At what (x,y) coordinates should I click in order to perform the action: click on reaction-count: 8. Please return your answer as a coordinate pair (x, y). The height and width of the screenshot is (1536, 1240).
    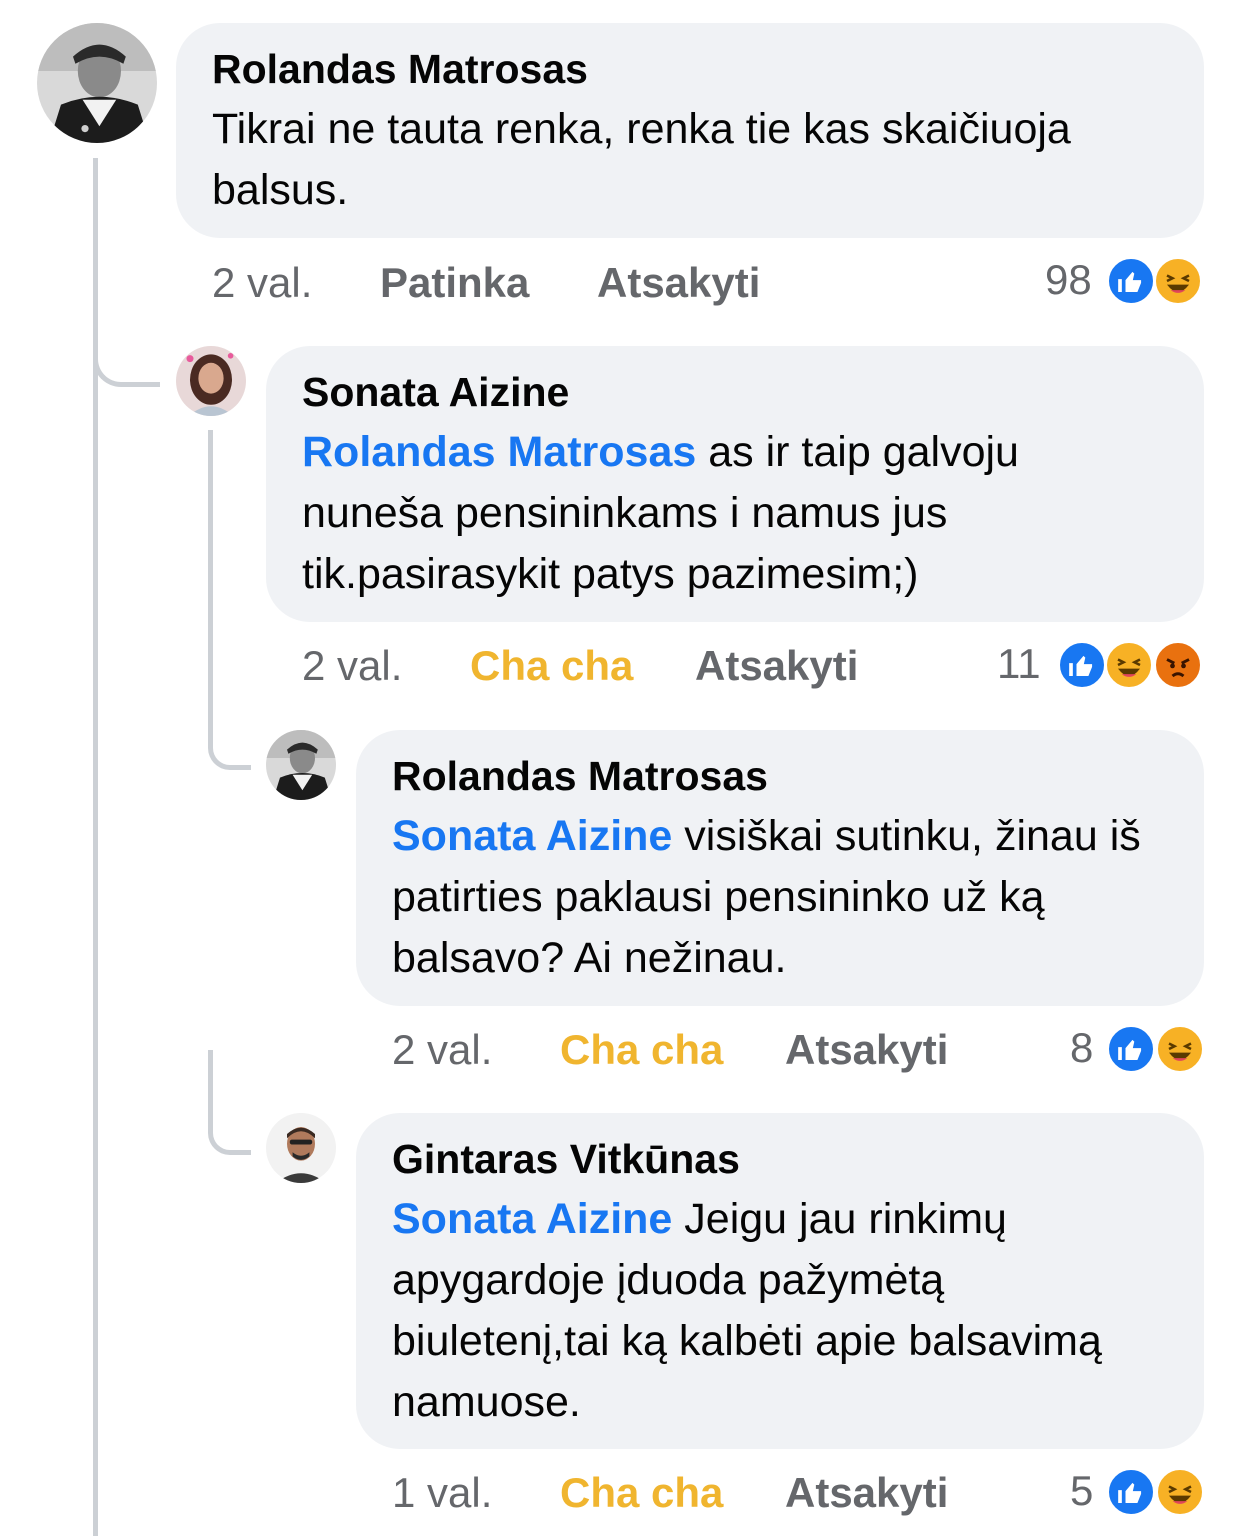
    Looking at the image, I should click on (1082, 1047).